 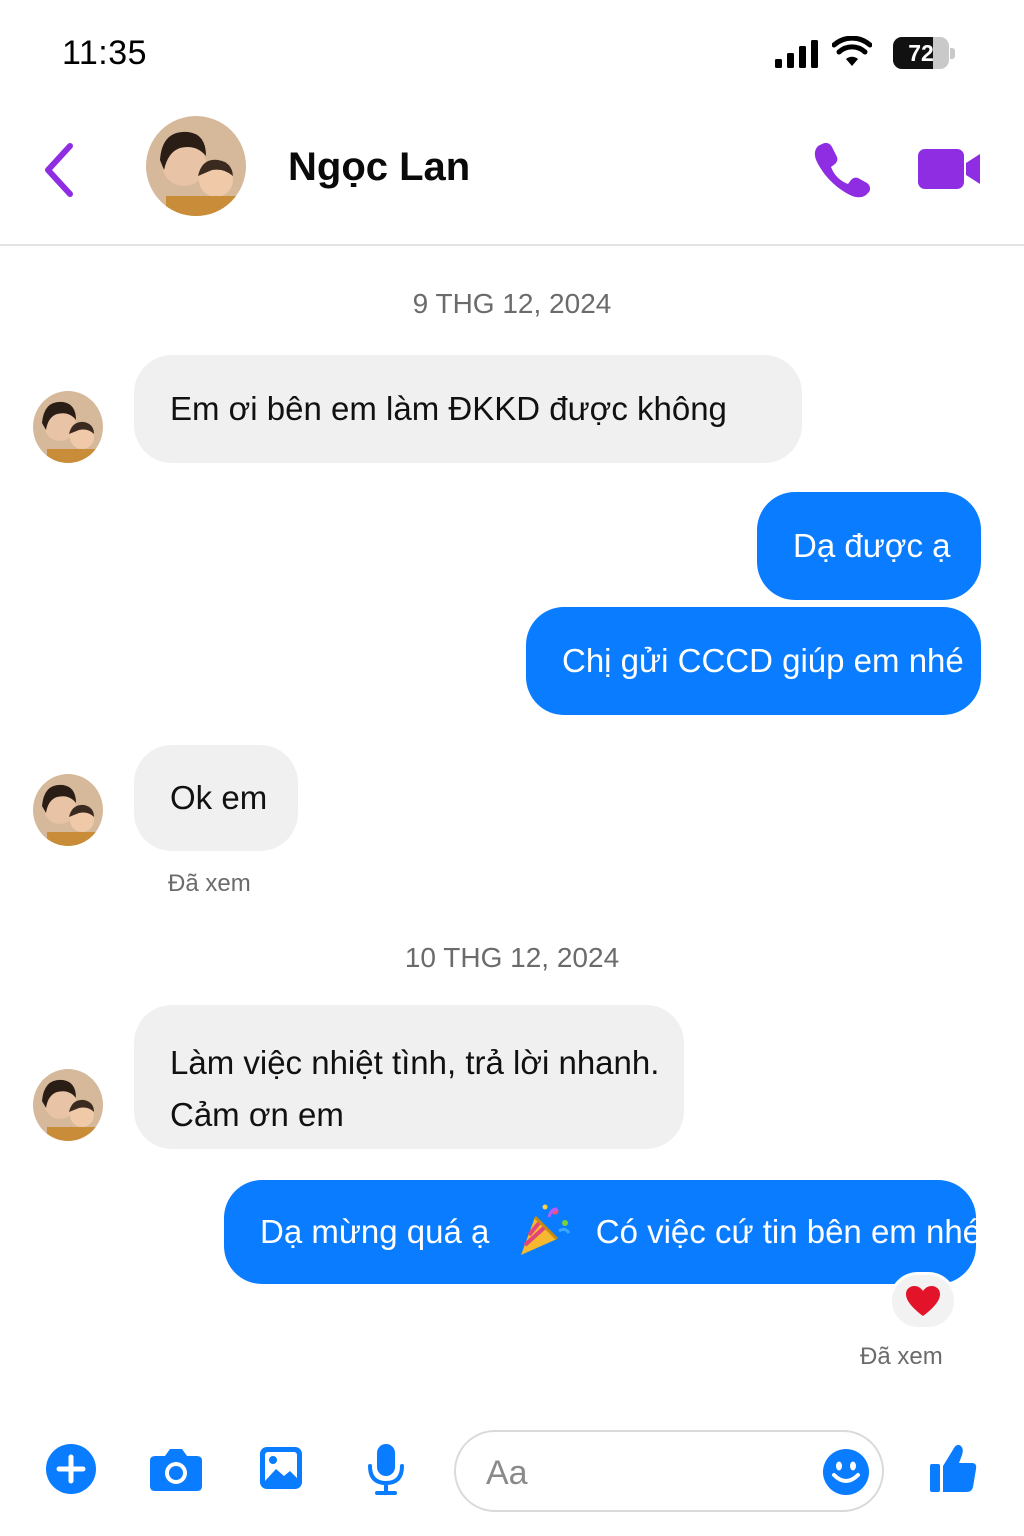 I want to click on status-time: 11:35, so click(x=105, y=53).